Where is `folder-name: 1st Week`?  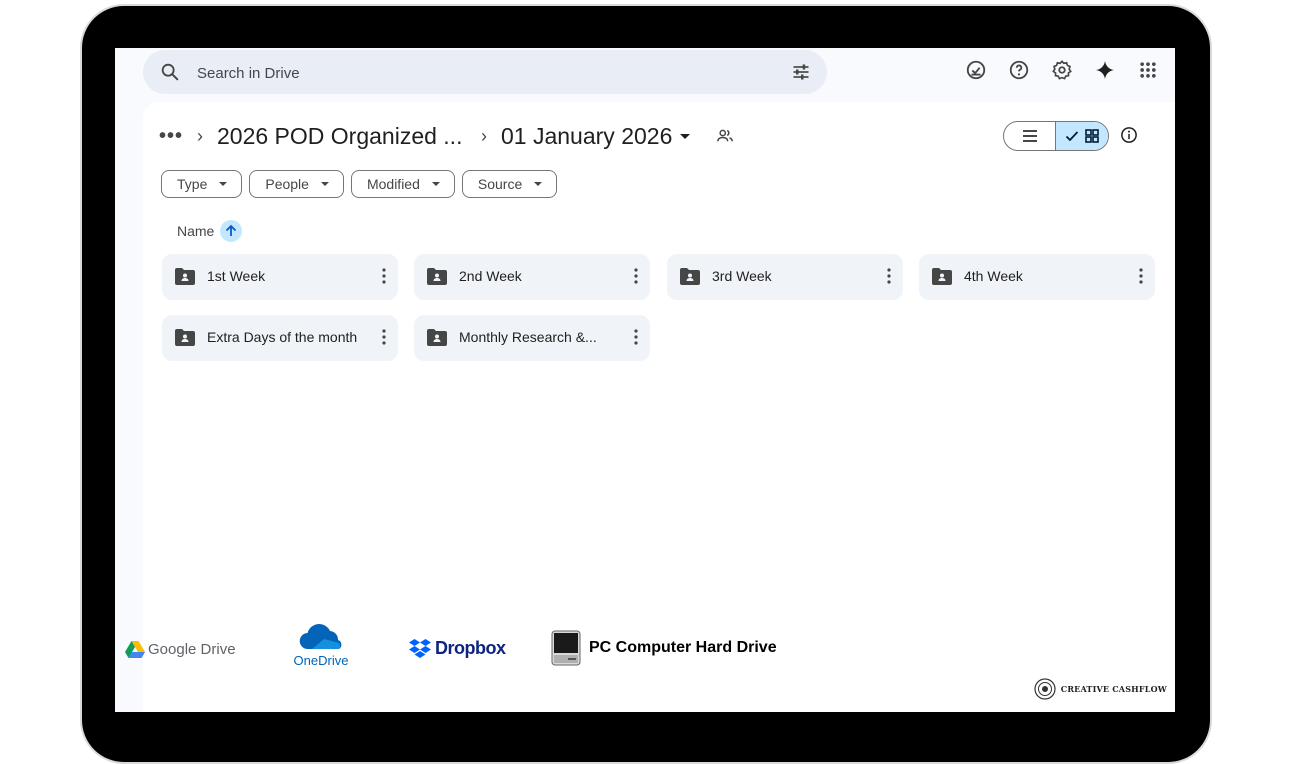 folder-name: 1st Week is located at coordinates (236, 276).